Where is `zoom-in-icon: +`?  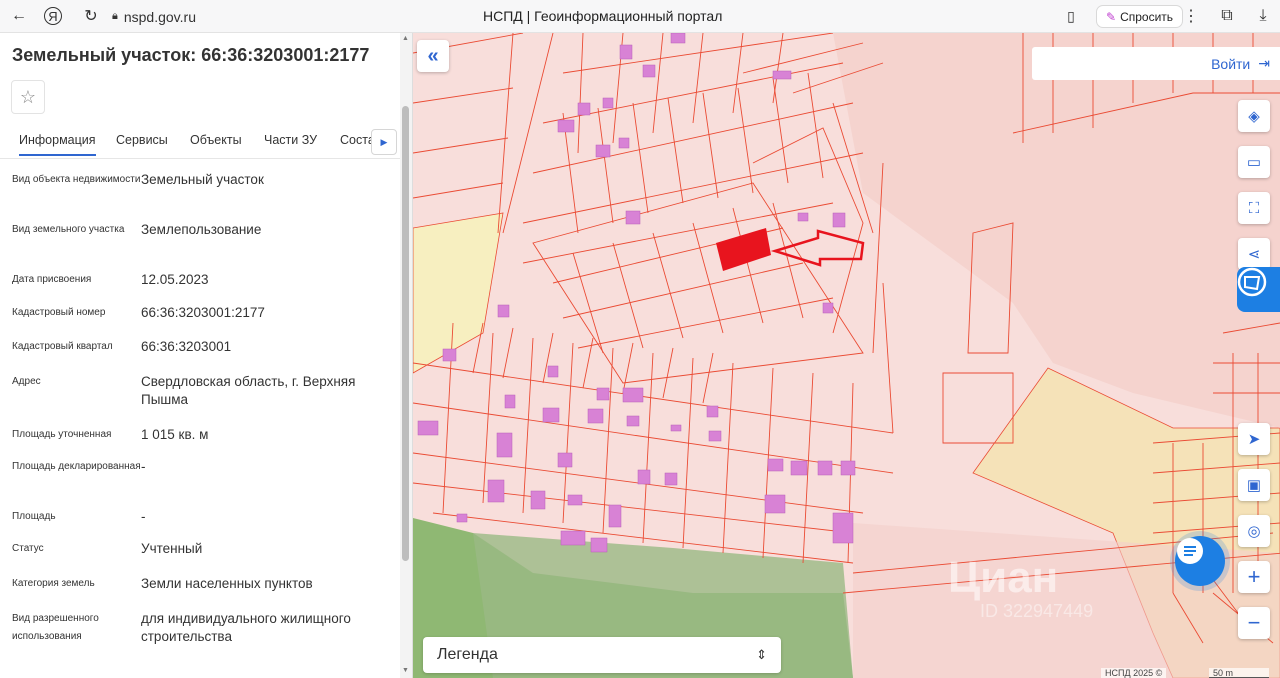
zoom-in-icon: + is located at coordinates (1254, 577).